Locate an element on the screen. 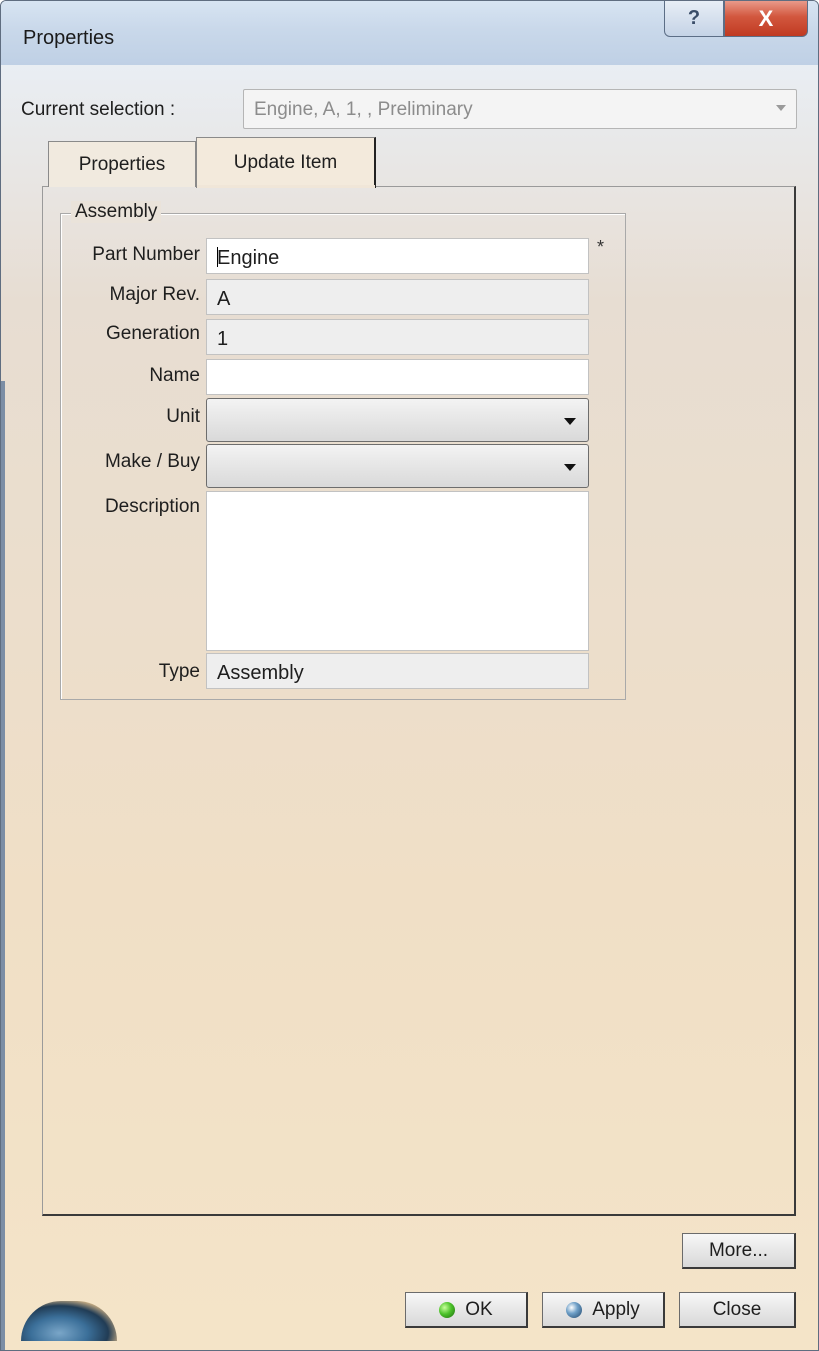 Image resolution: width=819 pixels, height=1351 pixels. close-button: Close is located at coordinates (737, 1310).